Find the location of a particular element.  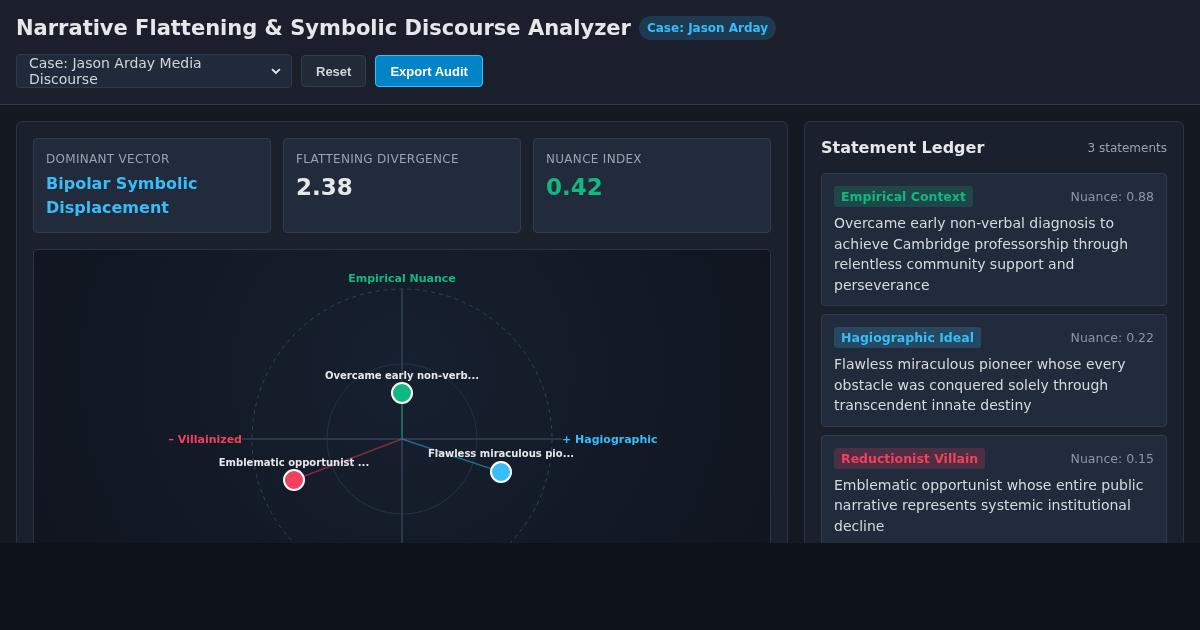

axis-label: + Hagiographic is located at coordinates (610, 439).